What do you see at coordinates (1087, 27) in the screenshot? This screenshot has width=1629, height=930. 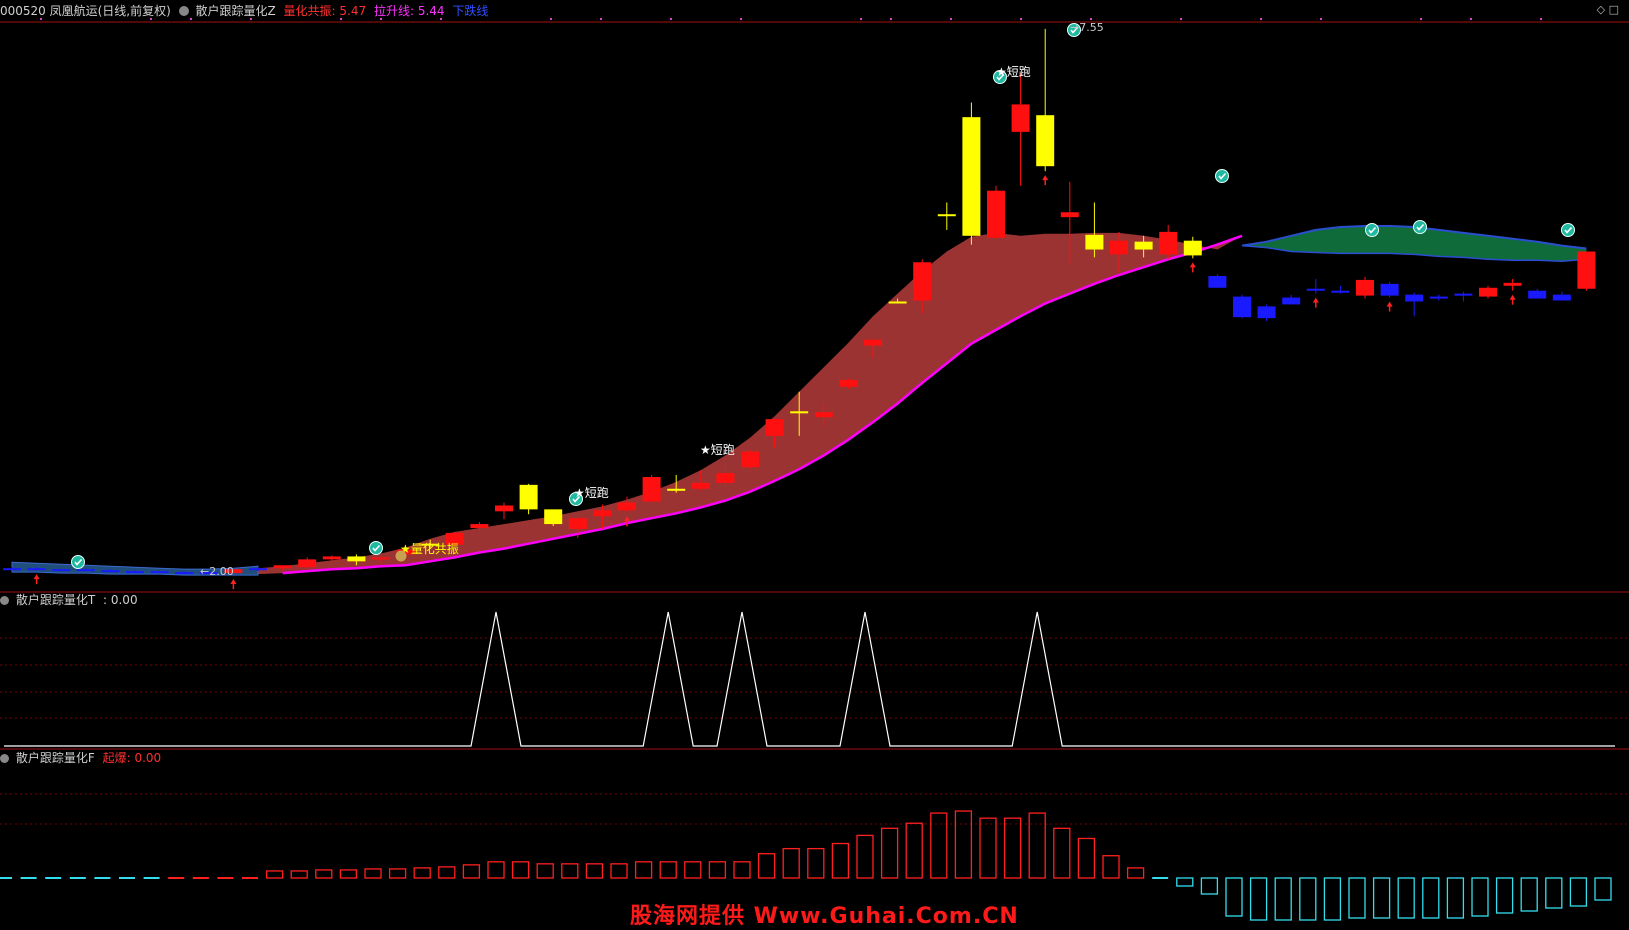 I see `high-value-label: →7.55` at bounding box center [1087, 27].